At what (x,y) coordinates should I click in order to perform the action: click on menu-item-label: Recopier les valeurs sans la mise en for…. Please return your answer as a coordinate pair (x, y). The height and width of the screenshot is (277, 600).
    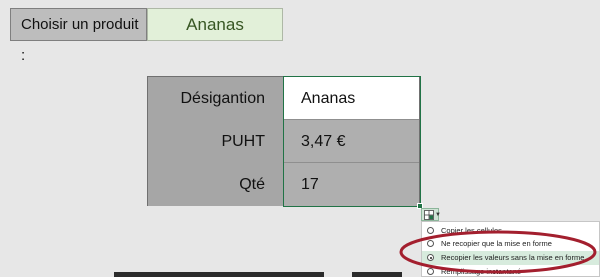
    Looking at the image, I should click on (513, 257).